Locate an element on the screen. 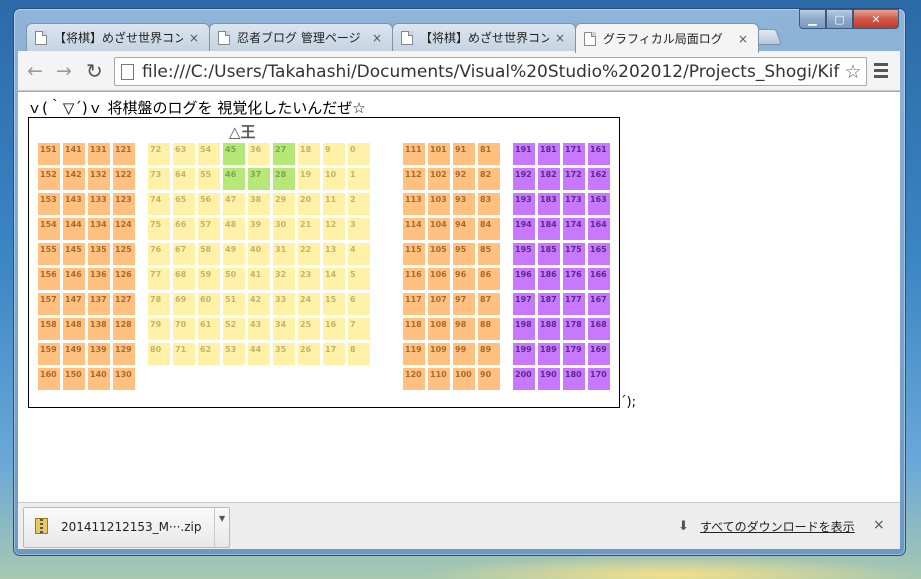 The width and height of the screenshot is (921, 579). gote-hand-cell: 85 is located at coordinates (489, 254).